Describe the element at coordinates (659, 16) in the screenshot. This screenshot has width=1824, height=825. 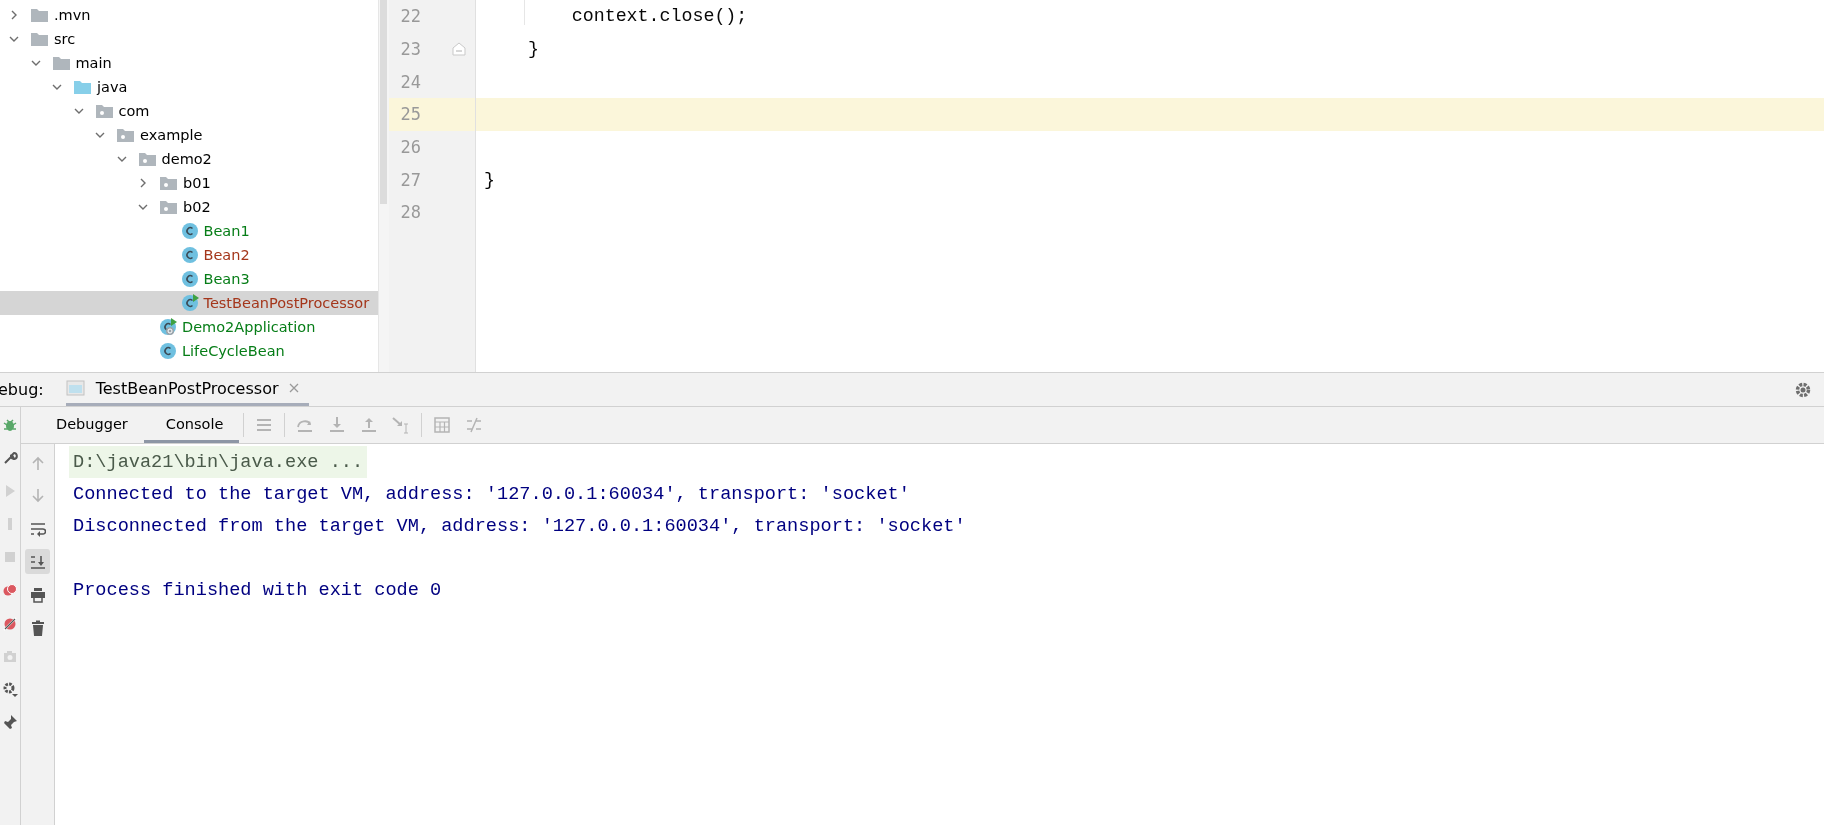
I see `code-line: context.close();` at that location.